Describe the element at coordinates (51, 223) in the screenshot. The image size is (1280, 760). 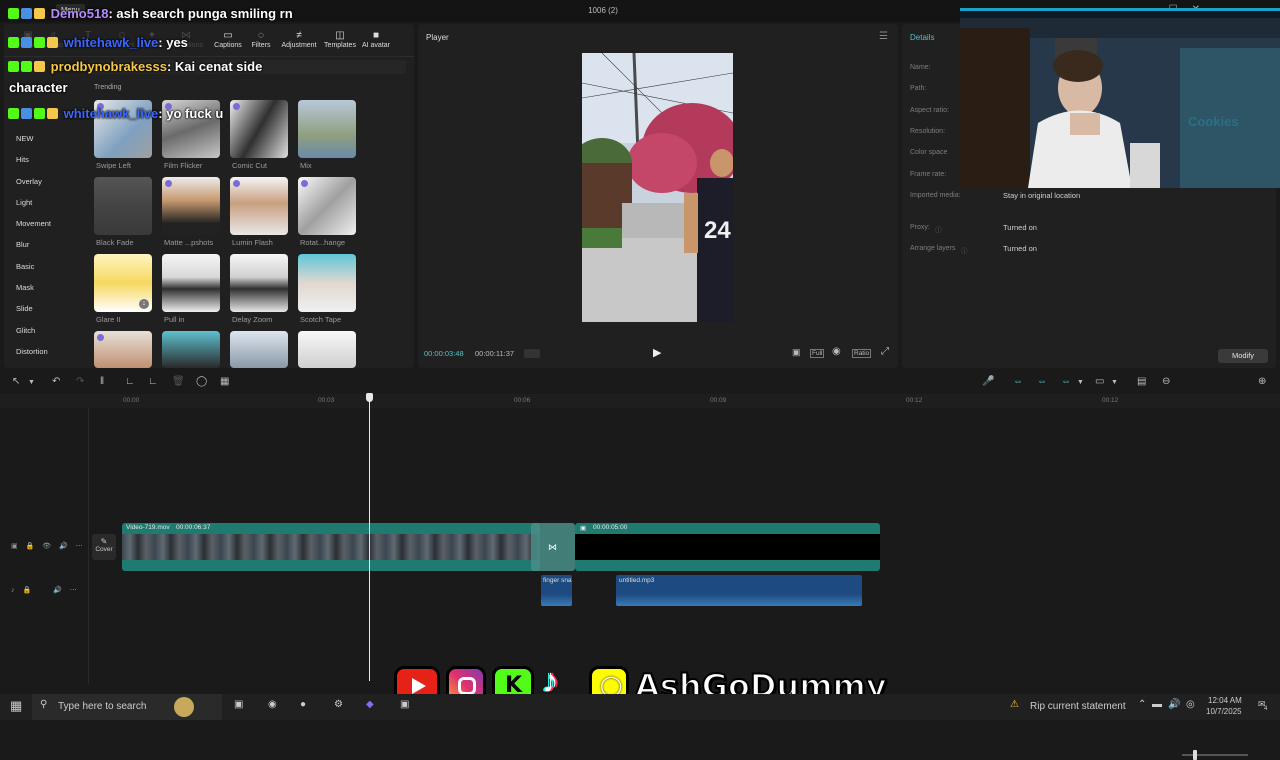
I see `category-movement: Movement` at that location.